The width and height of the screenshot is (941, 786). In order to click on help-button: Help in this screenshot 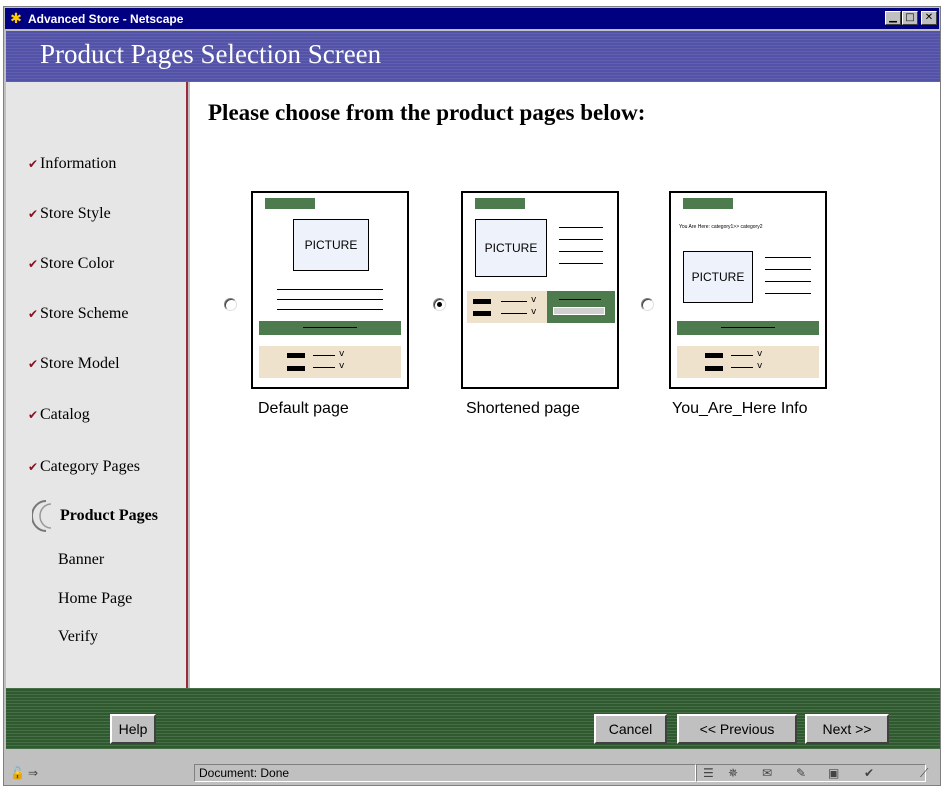, I will do `click(133, 729)`.